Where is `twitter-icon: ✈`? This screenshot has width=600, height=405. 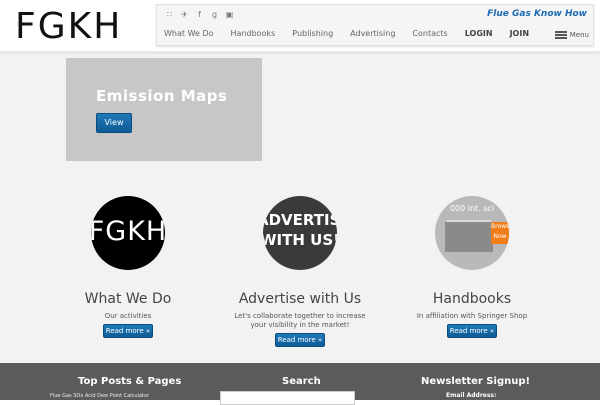
twitter-icon: ✈ is located at coordinates (184, 14).